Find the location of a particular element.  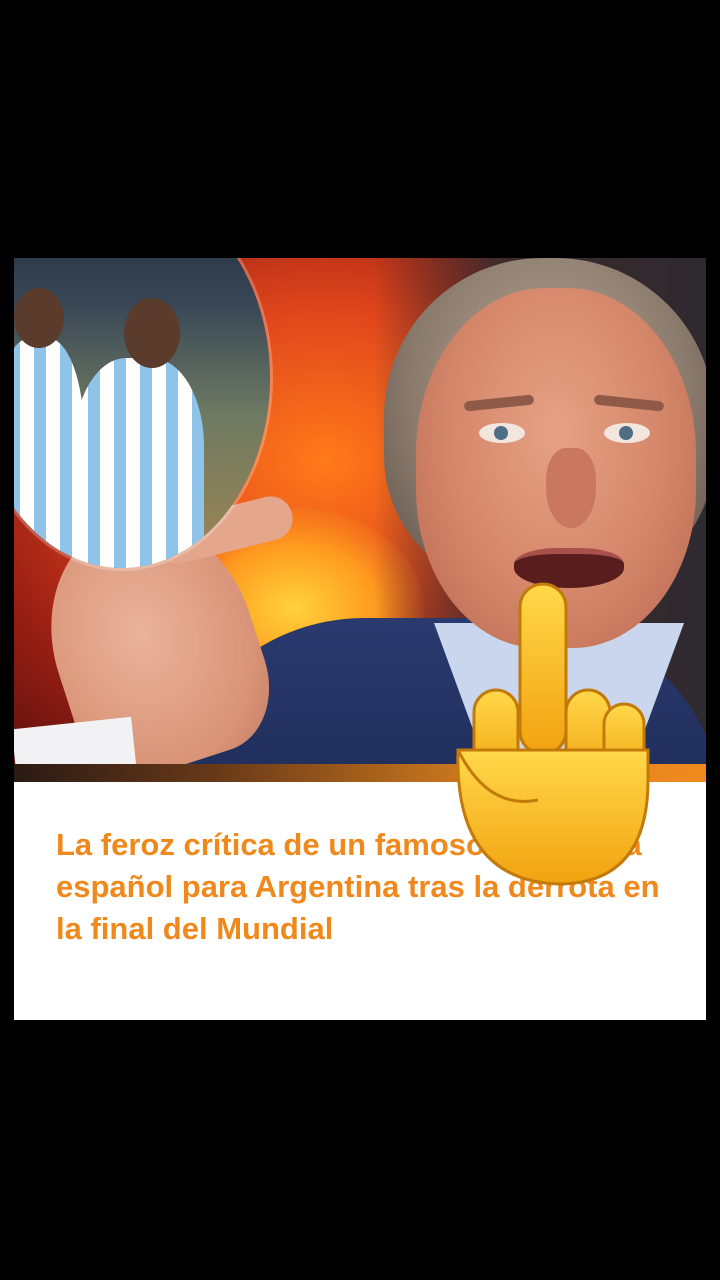

player-figure is located at coordinates (139, 463).